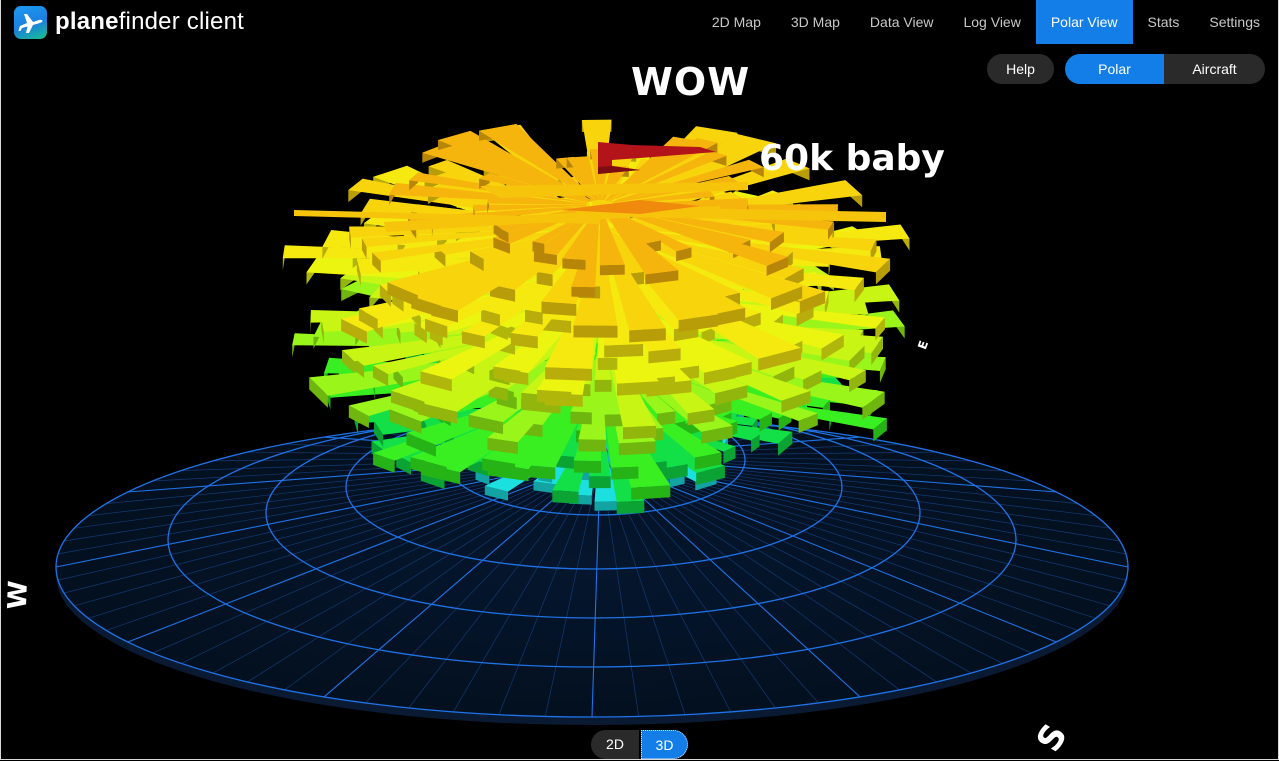  I want to click on nav-log-view: Log View, so click(991, 22).